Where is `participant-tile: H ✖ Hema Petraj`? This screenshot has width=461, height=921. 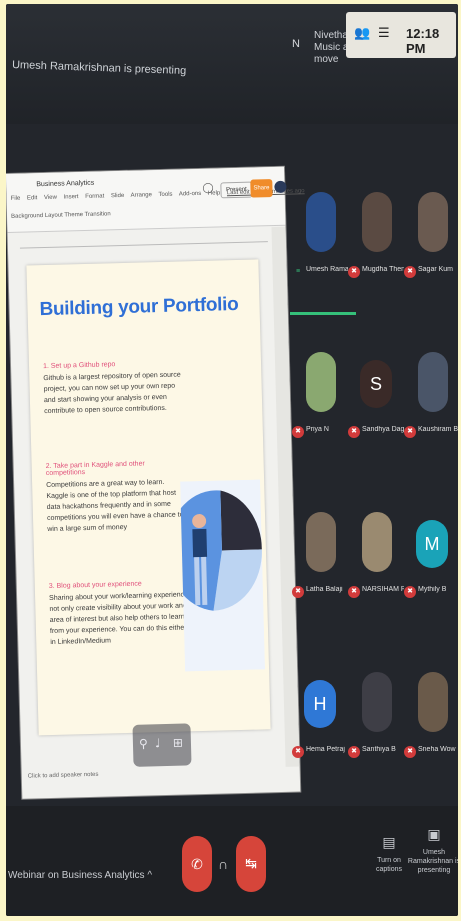 participant-tile: H ✖ Hema Petraj is located at coordinates (318, 724).